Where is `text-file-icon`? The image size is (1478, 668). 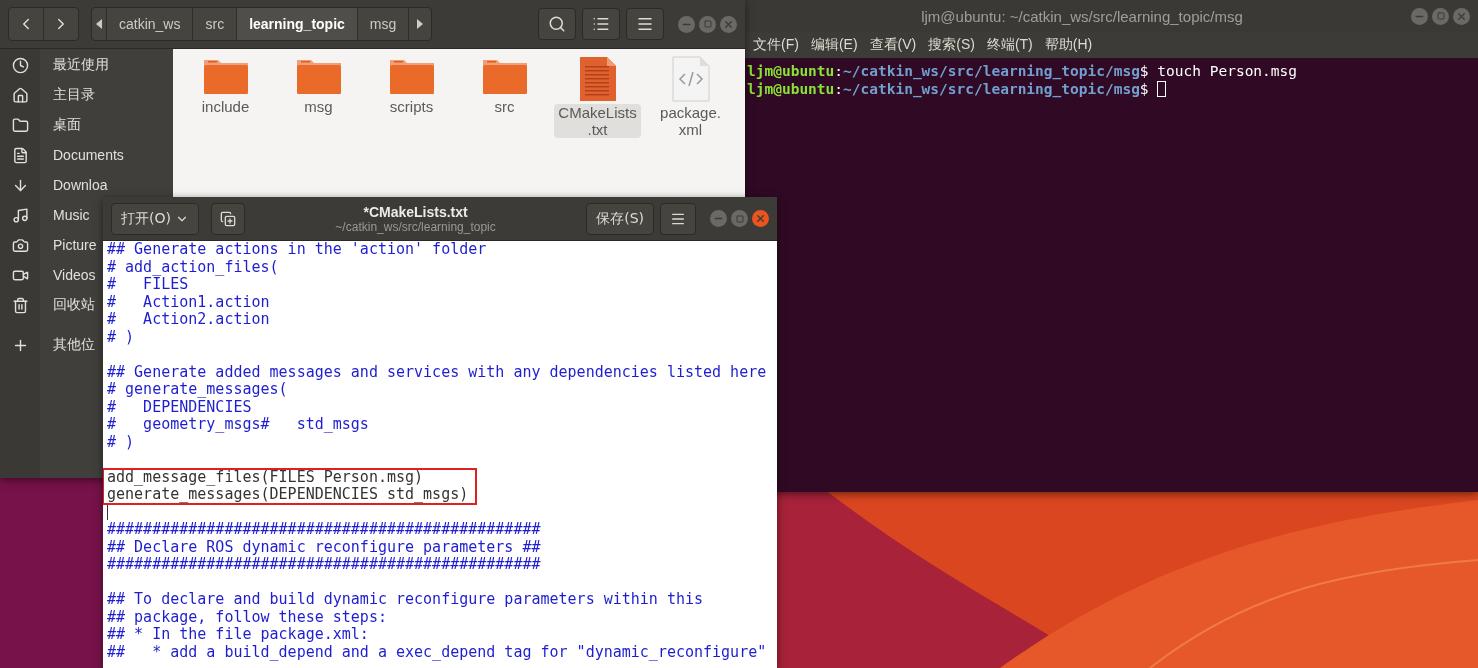
text-file-icon is located at coordinates (597, 79).